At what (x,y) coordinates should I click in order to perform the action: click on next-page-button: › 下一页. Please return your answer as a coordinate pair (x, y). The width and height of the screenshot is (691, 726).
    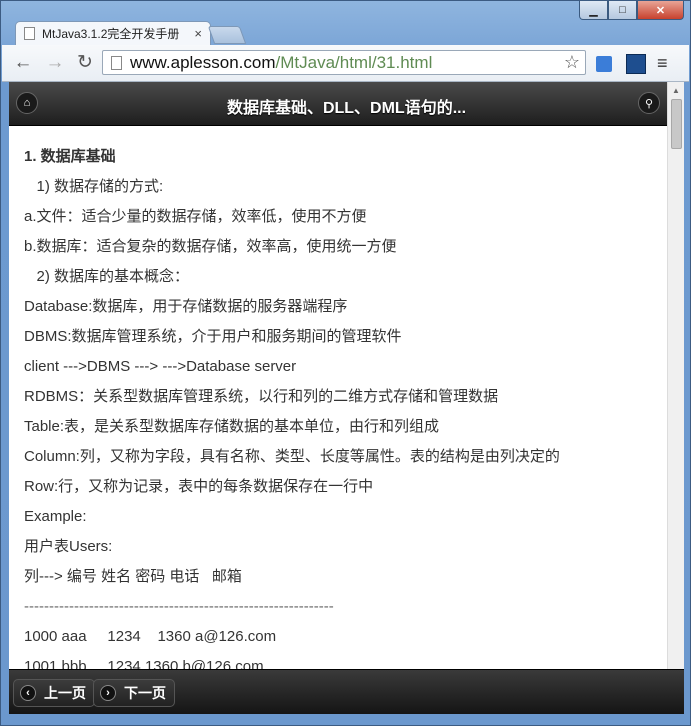
    Looking at the image, I should click on (134, 693).